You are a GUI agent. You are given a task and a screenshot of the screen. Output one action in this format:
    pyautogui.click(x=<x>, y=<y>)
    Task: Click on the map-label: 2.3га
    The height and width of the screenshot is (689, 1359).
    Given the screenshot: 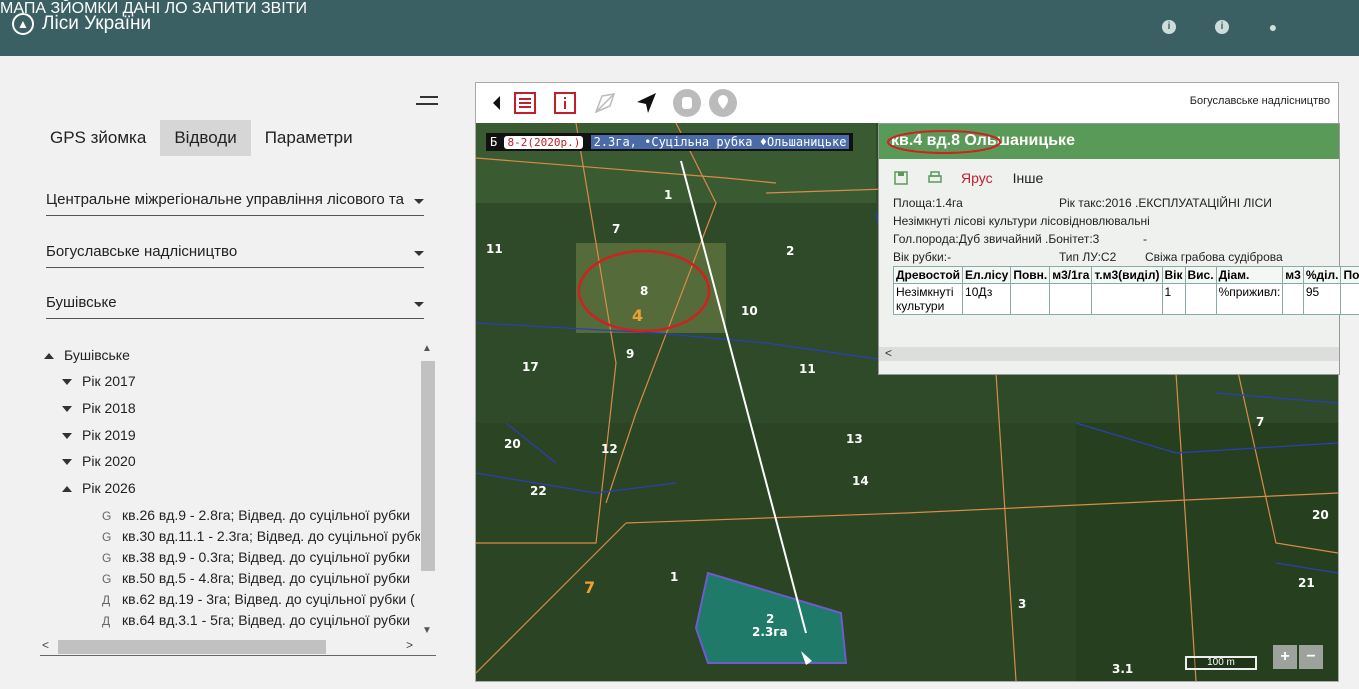 What is the action you would take?
    pyautogui.click(x=770, y=632)
    